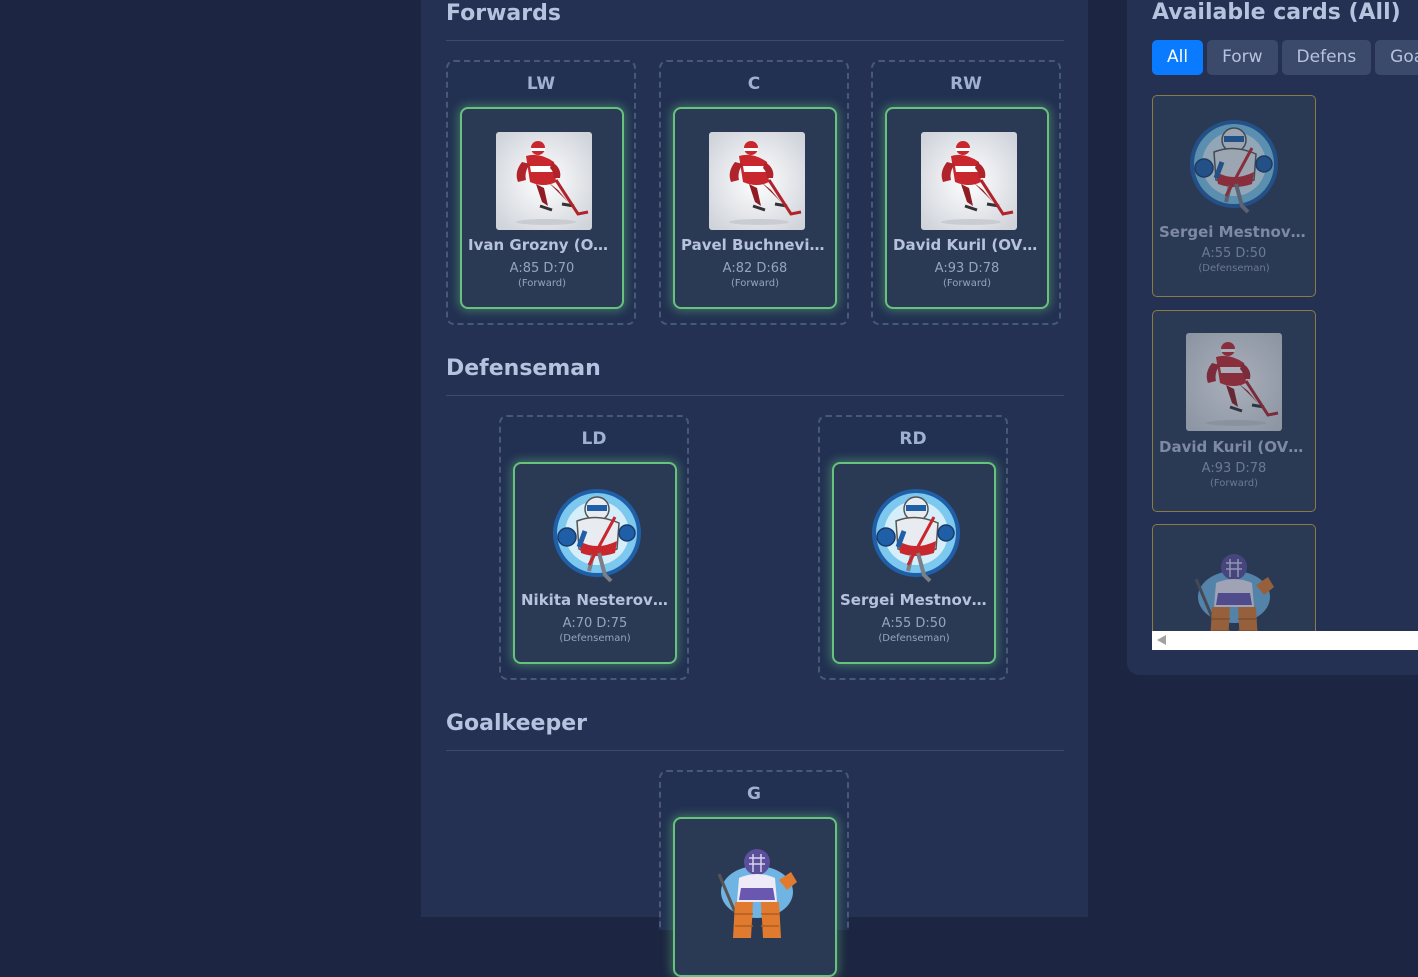 This screenshot has height=977, width=1418. I want to click on filter-goalie-button: Goa, so click(1396, 57).